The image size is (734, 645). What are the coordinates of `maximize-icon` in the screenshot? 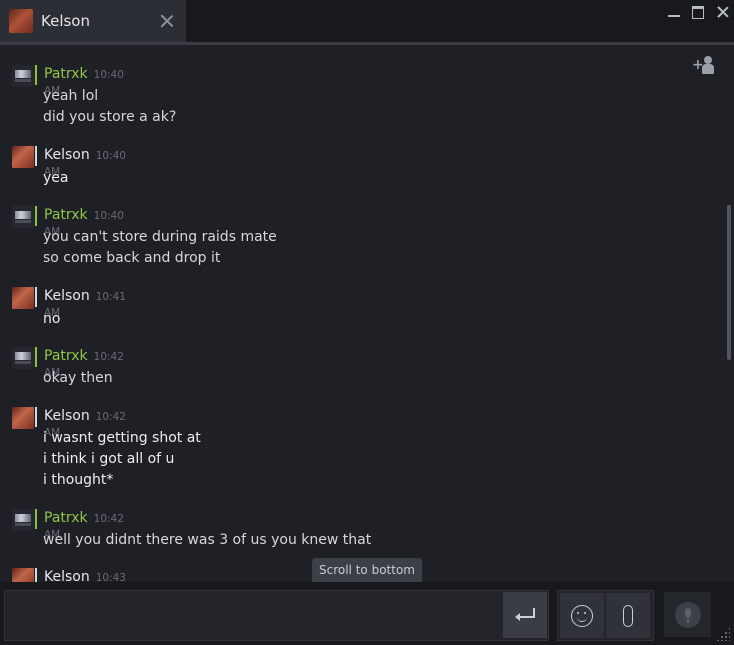 It's located at (699, 12).